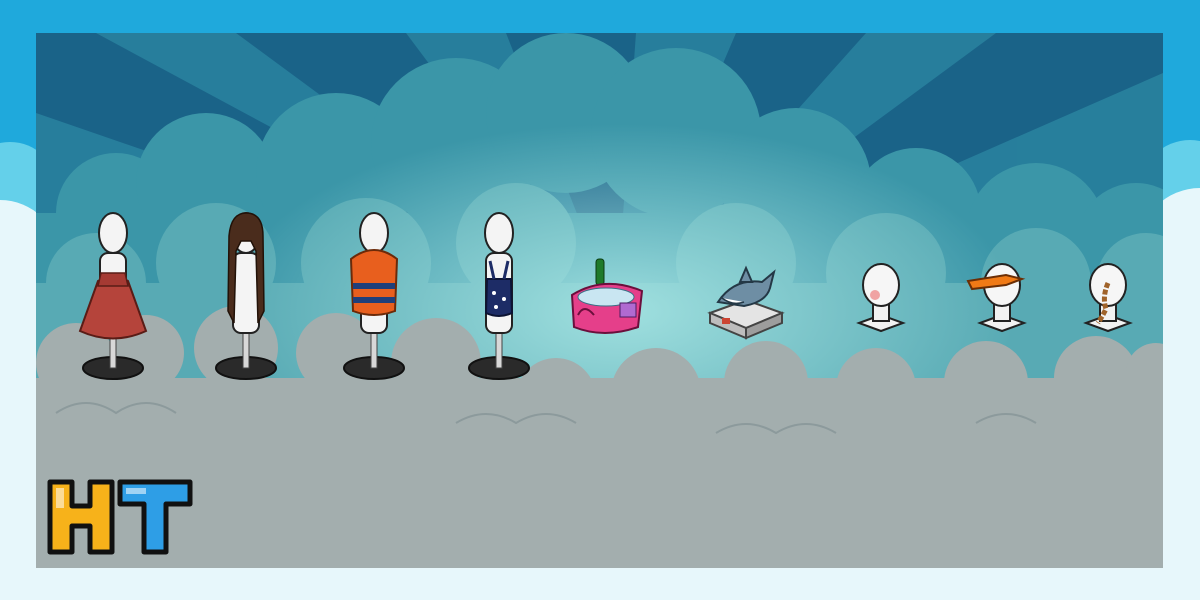 The image size is (1200, 600). What do you see at coordinates (607, 296) in the screenshot?
I see `pink-beach-bag-icon` at bounding box center [607, 296].